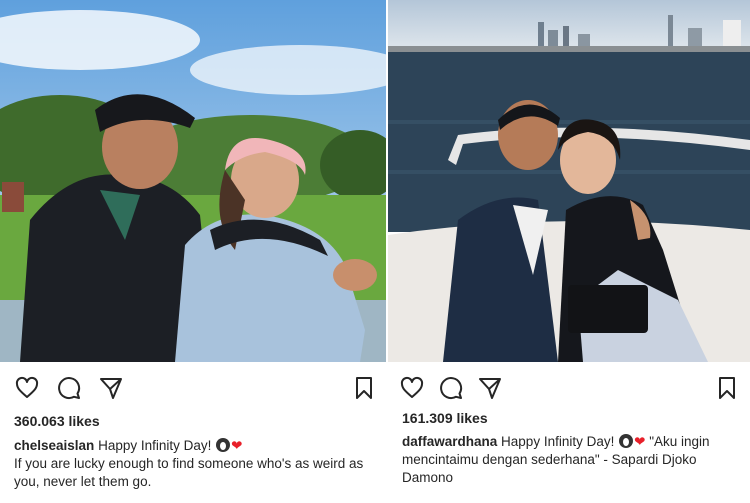 The height and width of the screenshot is (503, 750). What do you see at coordinates (449, 441) in the screenshot?
I see `post-username: daffawardhana` at bounding box center [449, 441].